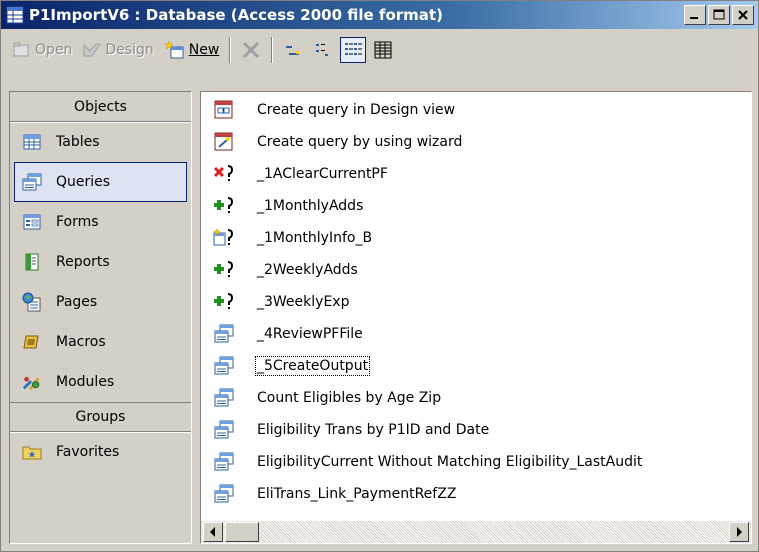 Image resolution: width=759 pixels, height=552 pixels. What do you see at coordinates (54, 50) in the screenshot?
I see `open-label: Open` at bounding box center [54, 50].